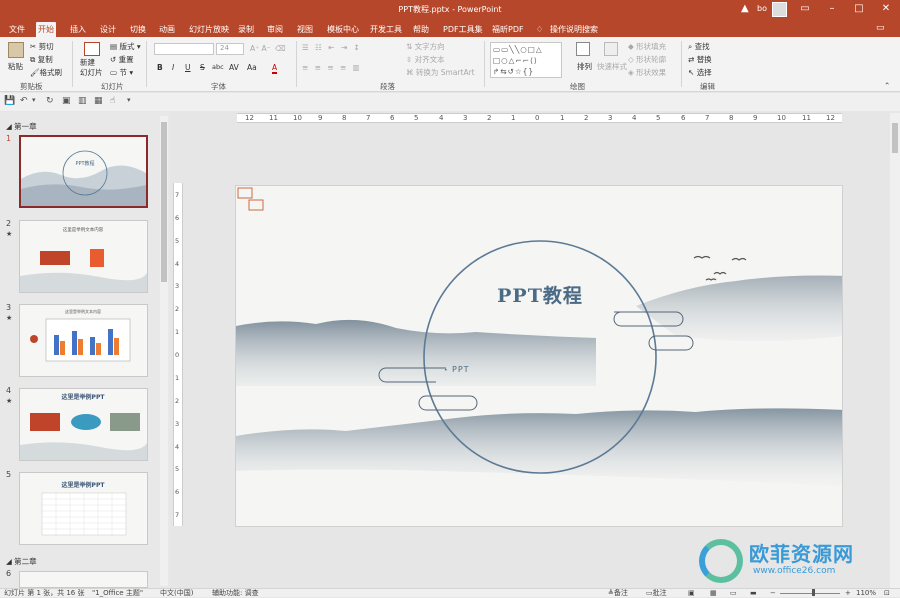 The height and width of the screenshot is (598, 900). What do you see at coordinates (584, 66) in the screenshot?
I see `arrange-button: 排列` at bounding box center [584, 66].